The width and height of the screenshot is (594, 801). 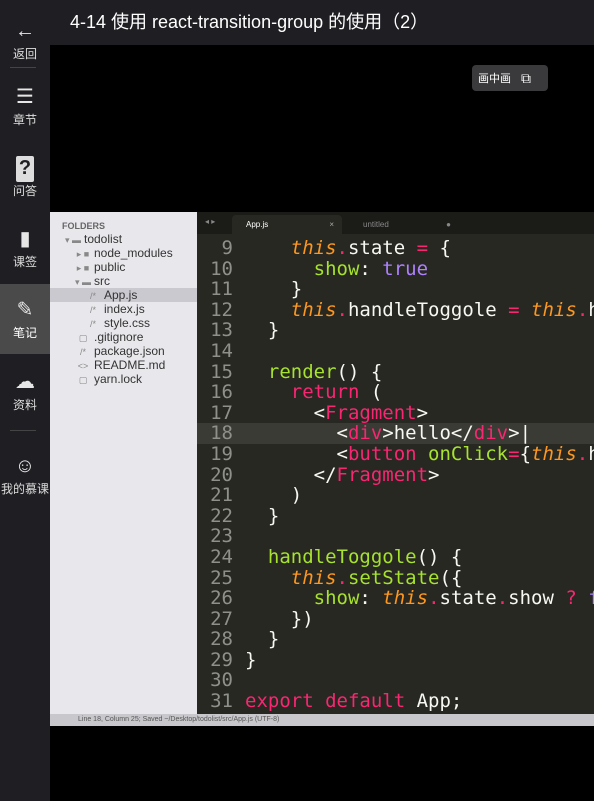 What do you see at coordinates (336, 268) in the screenshot?
I see `code-token: show` at bounding box center [336, 268].